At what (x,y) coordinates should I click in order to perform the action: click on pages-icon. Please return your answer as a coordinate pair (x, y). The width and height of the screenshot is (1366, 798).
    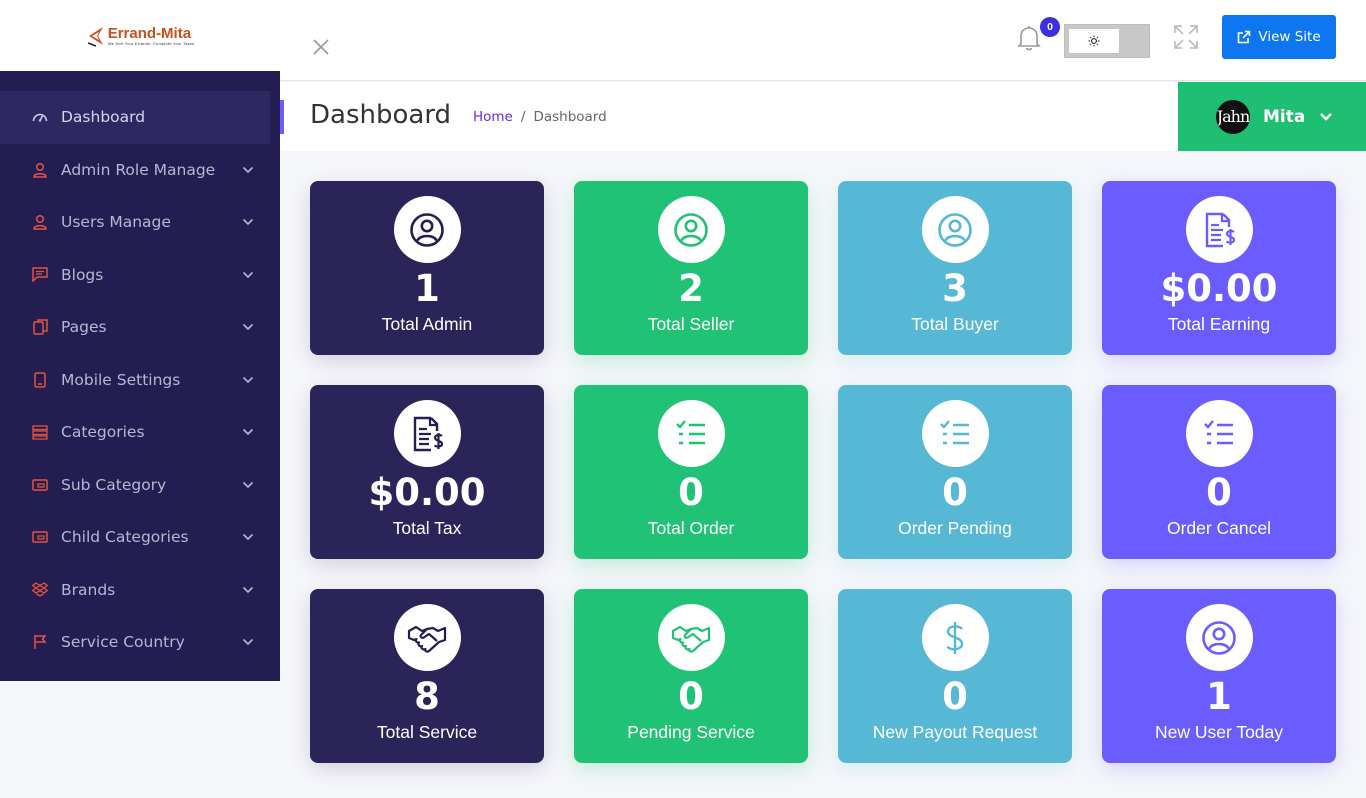
    Looking at the image, I should click on (40, 327).